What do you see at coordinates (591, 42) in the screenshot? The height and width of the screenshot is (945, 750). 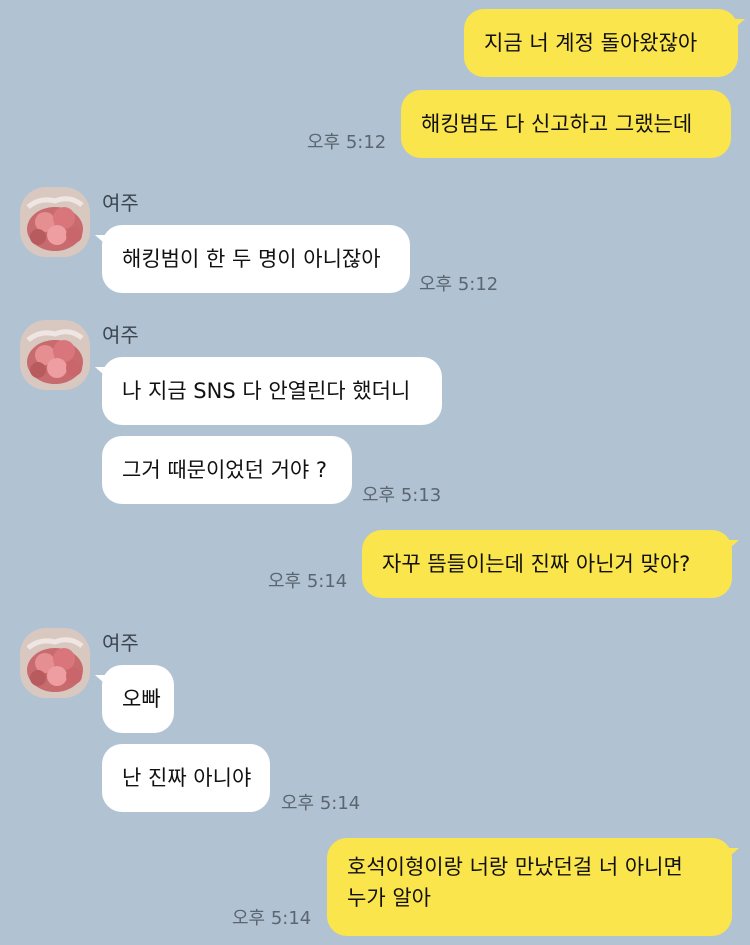 I see `message-text: 지금 너 계정 돌아왔잖아` at bounding box center [591, 42].